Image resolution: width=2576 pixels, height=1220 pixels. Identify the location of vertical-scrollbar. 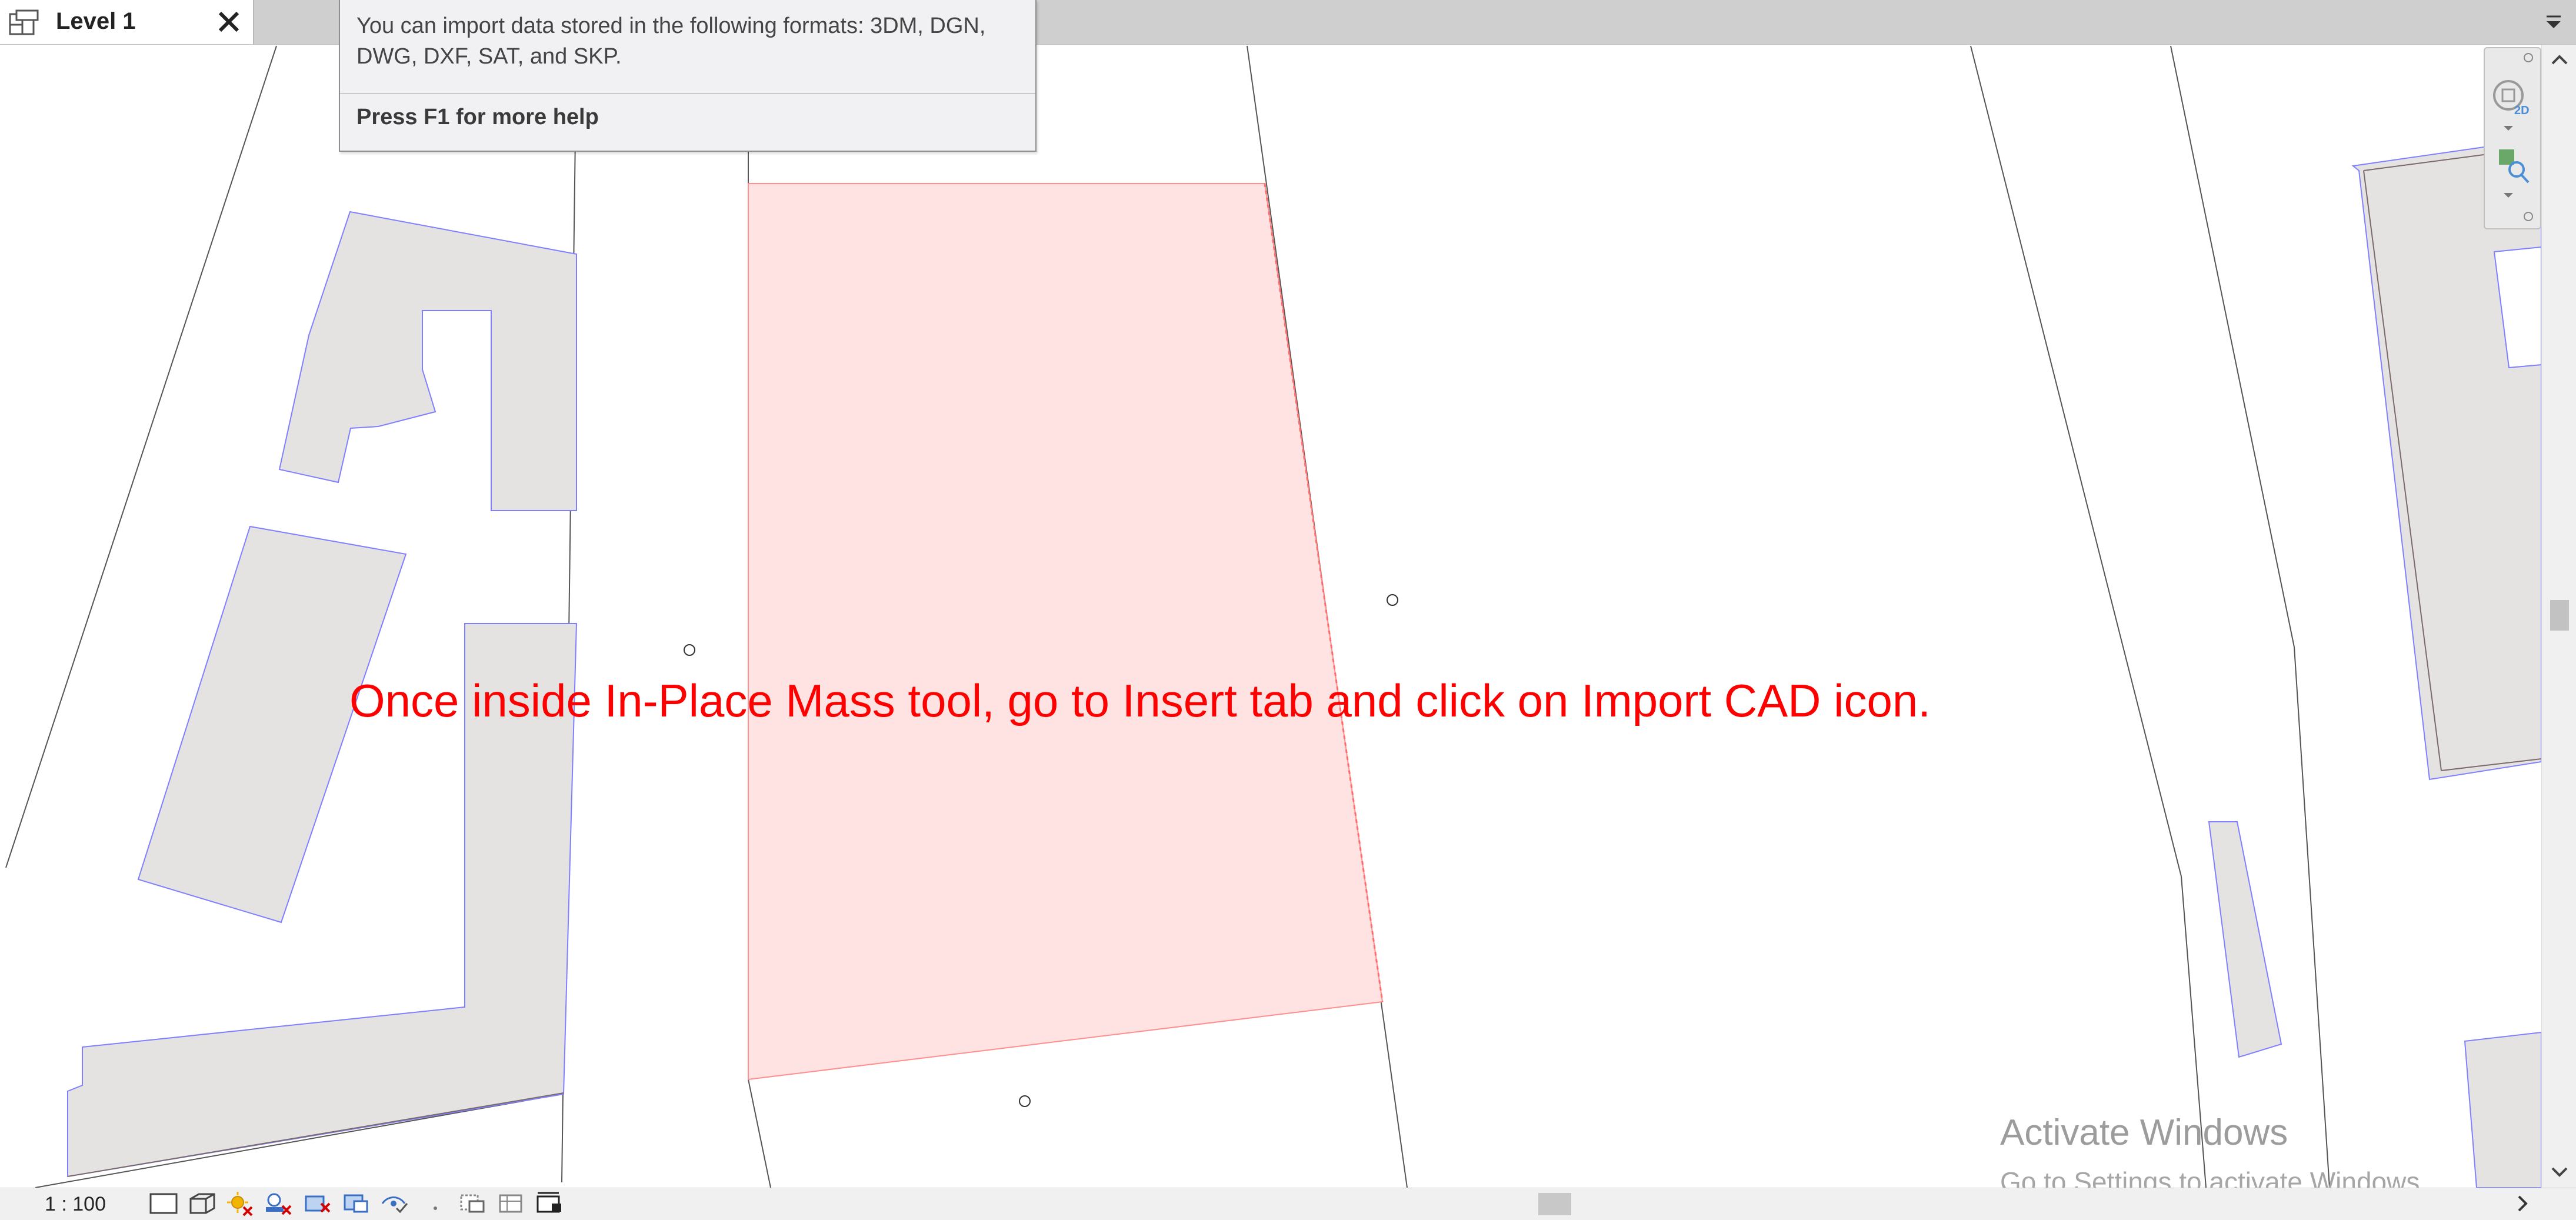
(2558, 616).